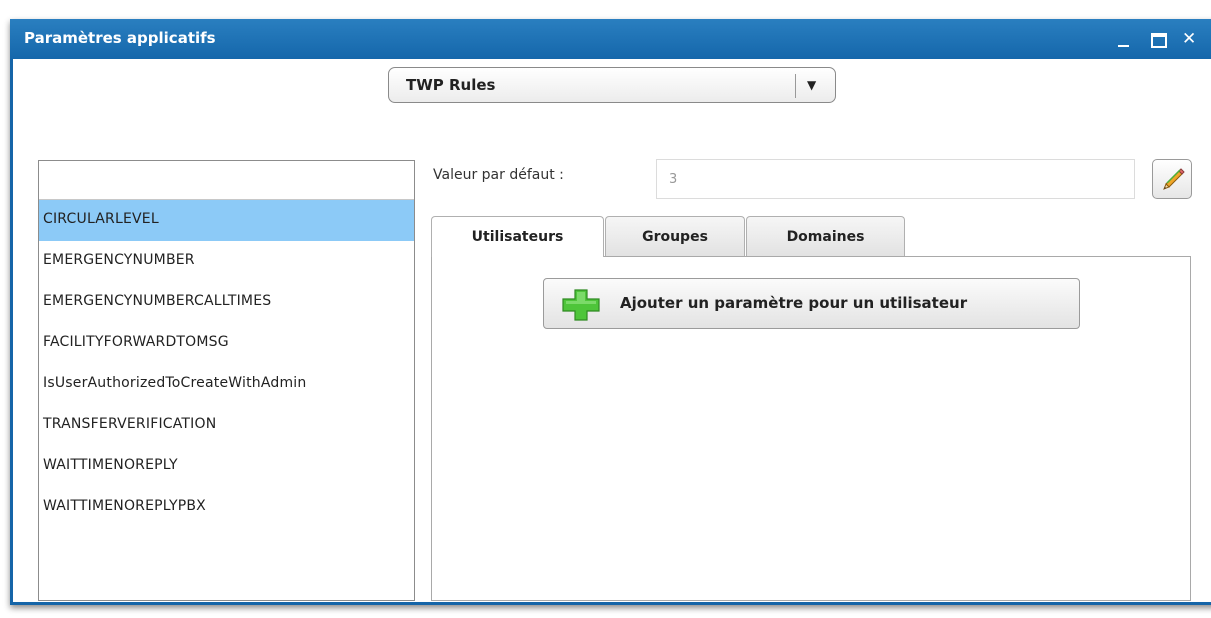 The image size is (1211, 618). What do you see at coordinates (1125, 39) in the screenshot?
I see `minimize-button` at bounding box center [1125, 39].